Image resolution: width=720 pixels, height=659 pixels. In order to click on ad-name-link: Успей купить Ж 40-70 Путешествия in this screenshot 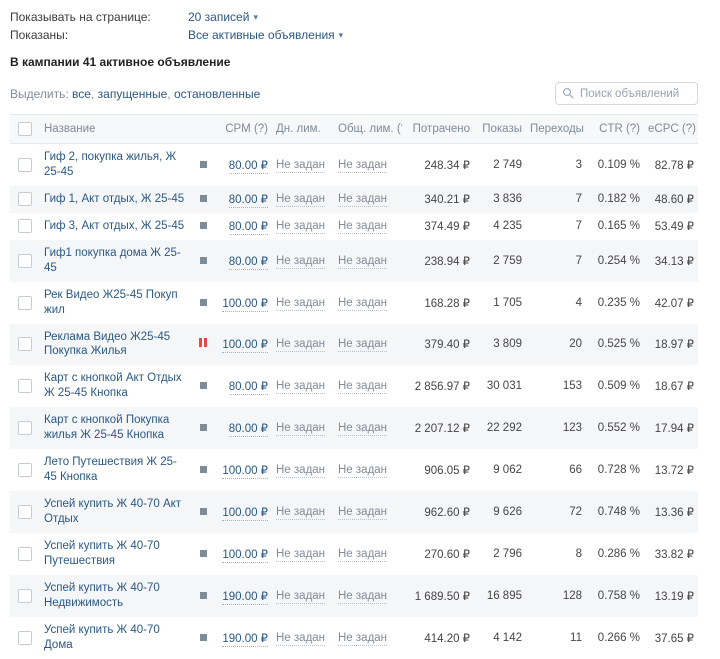, I will do `click(115, 554)`.